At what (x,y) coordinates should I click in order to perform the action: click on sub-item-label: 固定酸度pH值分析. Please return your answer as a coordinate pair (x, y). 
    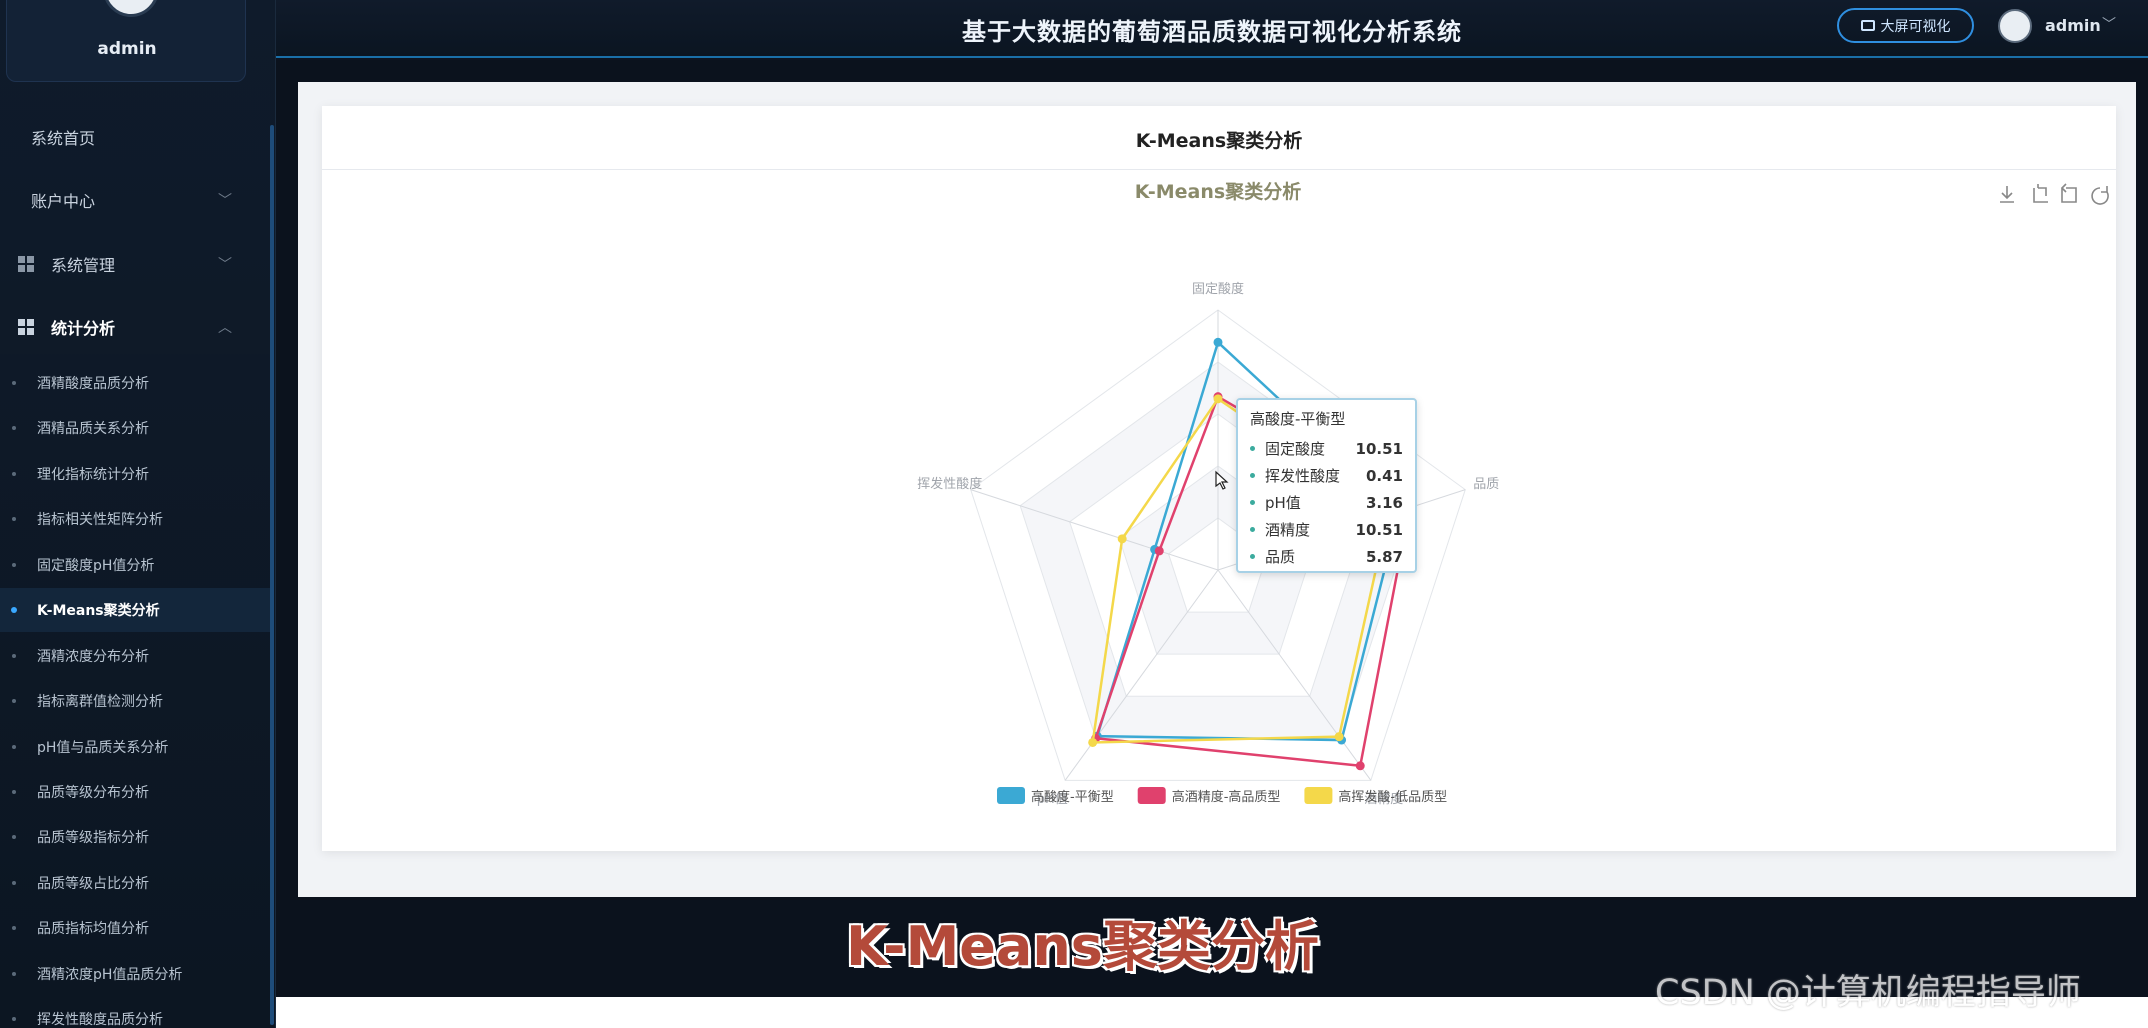
    Looking at the image, I should click on (96, 566).